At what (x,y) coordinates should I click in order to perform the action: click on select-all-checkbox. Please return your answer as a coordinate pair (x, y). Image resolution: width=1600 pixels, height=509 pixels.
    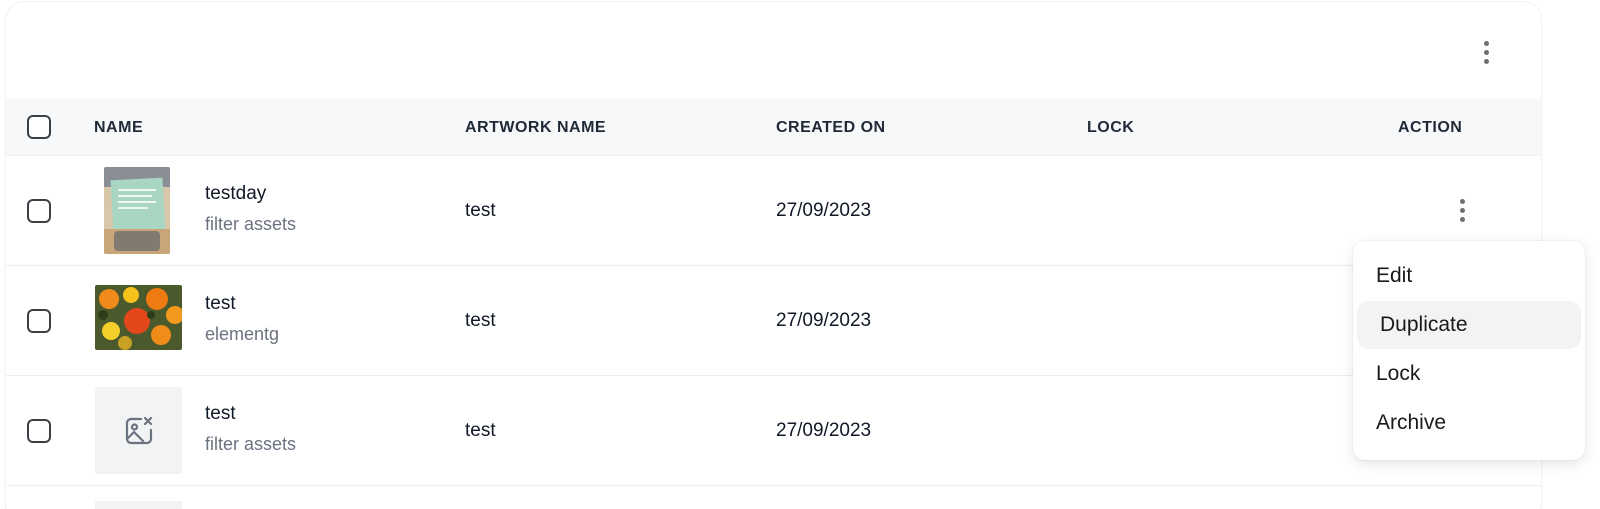
    Looking at the image, I should click on (39, 127).